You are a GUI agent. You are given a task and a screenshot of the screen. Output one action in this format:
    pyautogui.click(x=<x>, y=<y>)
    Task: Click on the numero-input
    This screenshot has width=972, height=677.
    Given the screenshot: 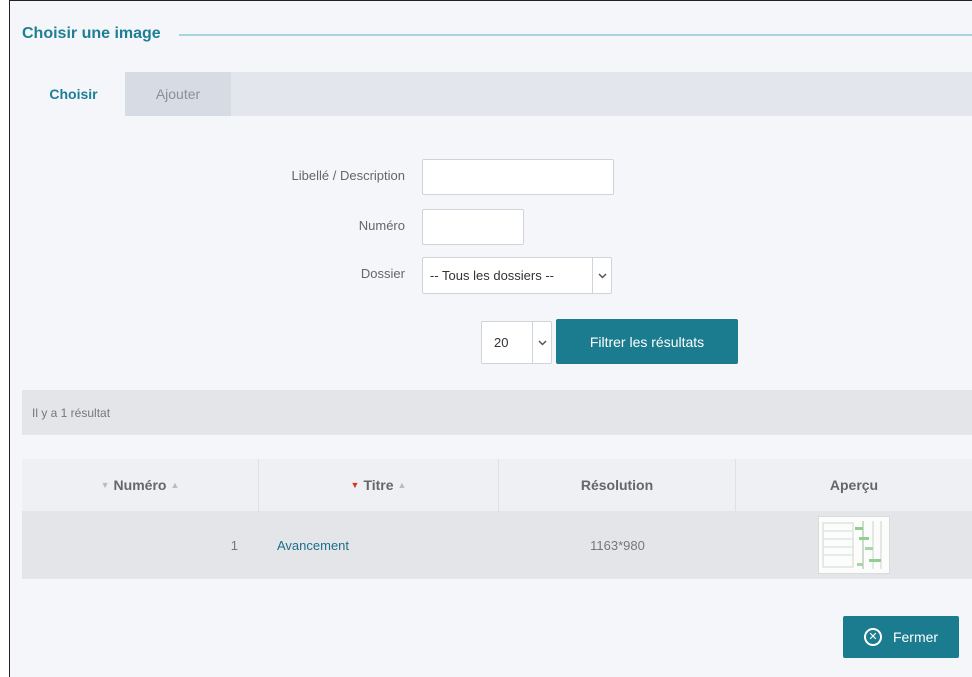 What is the action you would take?
    pyautogui.click(x=473, y=227)
    